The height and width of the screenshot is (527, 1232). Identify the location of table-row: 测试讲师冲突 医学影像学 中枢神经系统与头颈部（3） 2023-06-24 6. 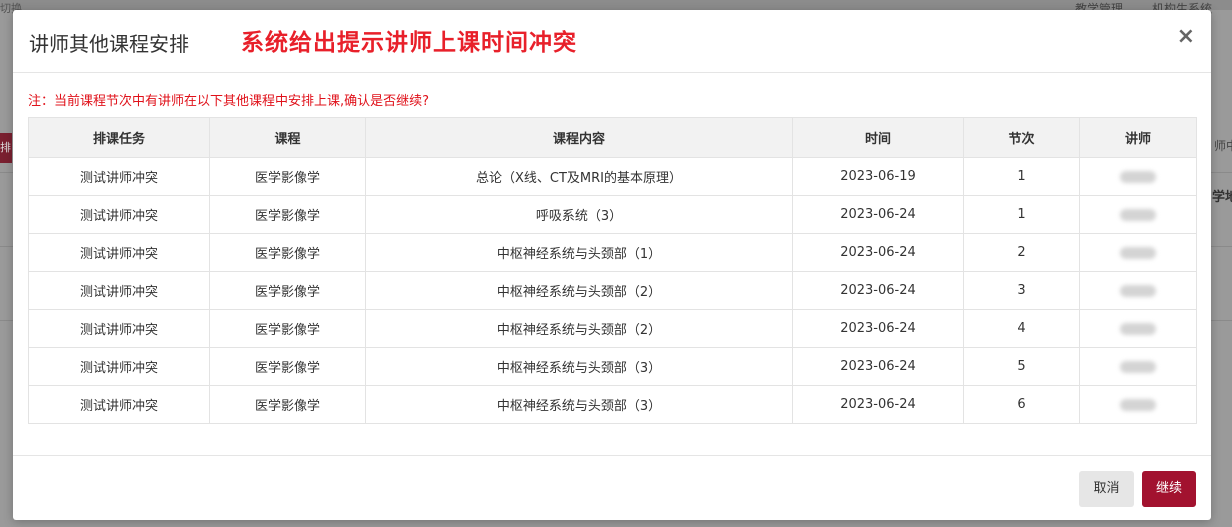
(612, 404).